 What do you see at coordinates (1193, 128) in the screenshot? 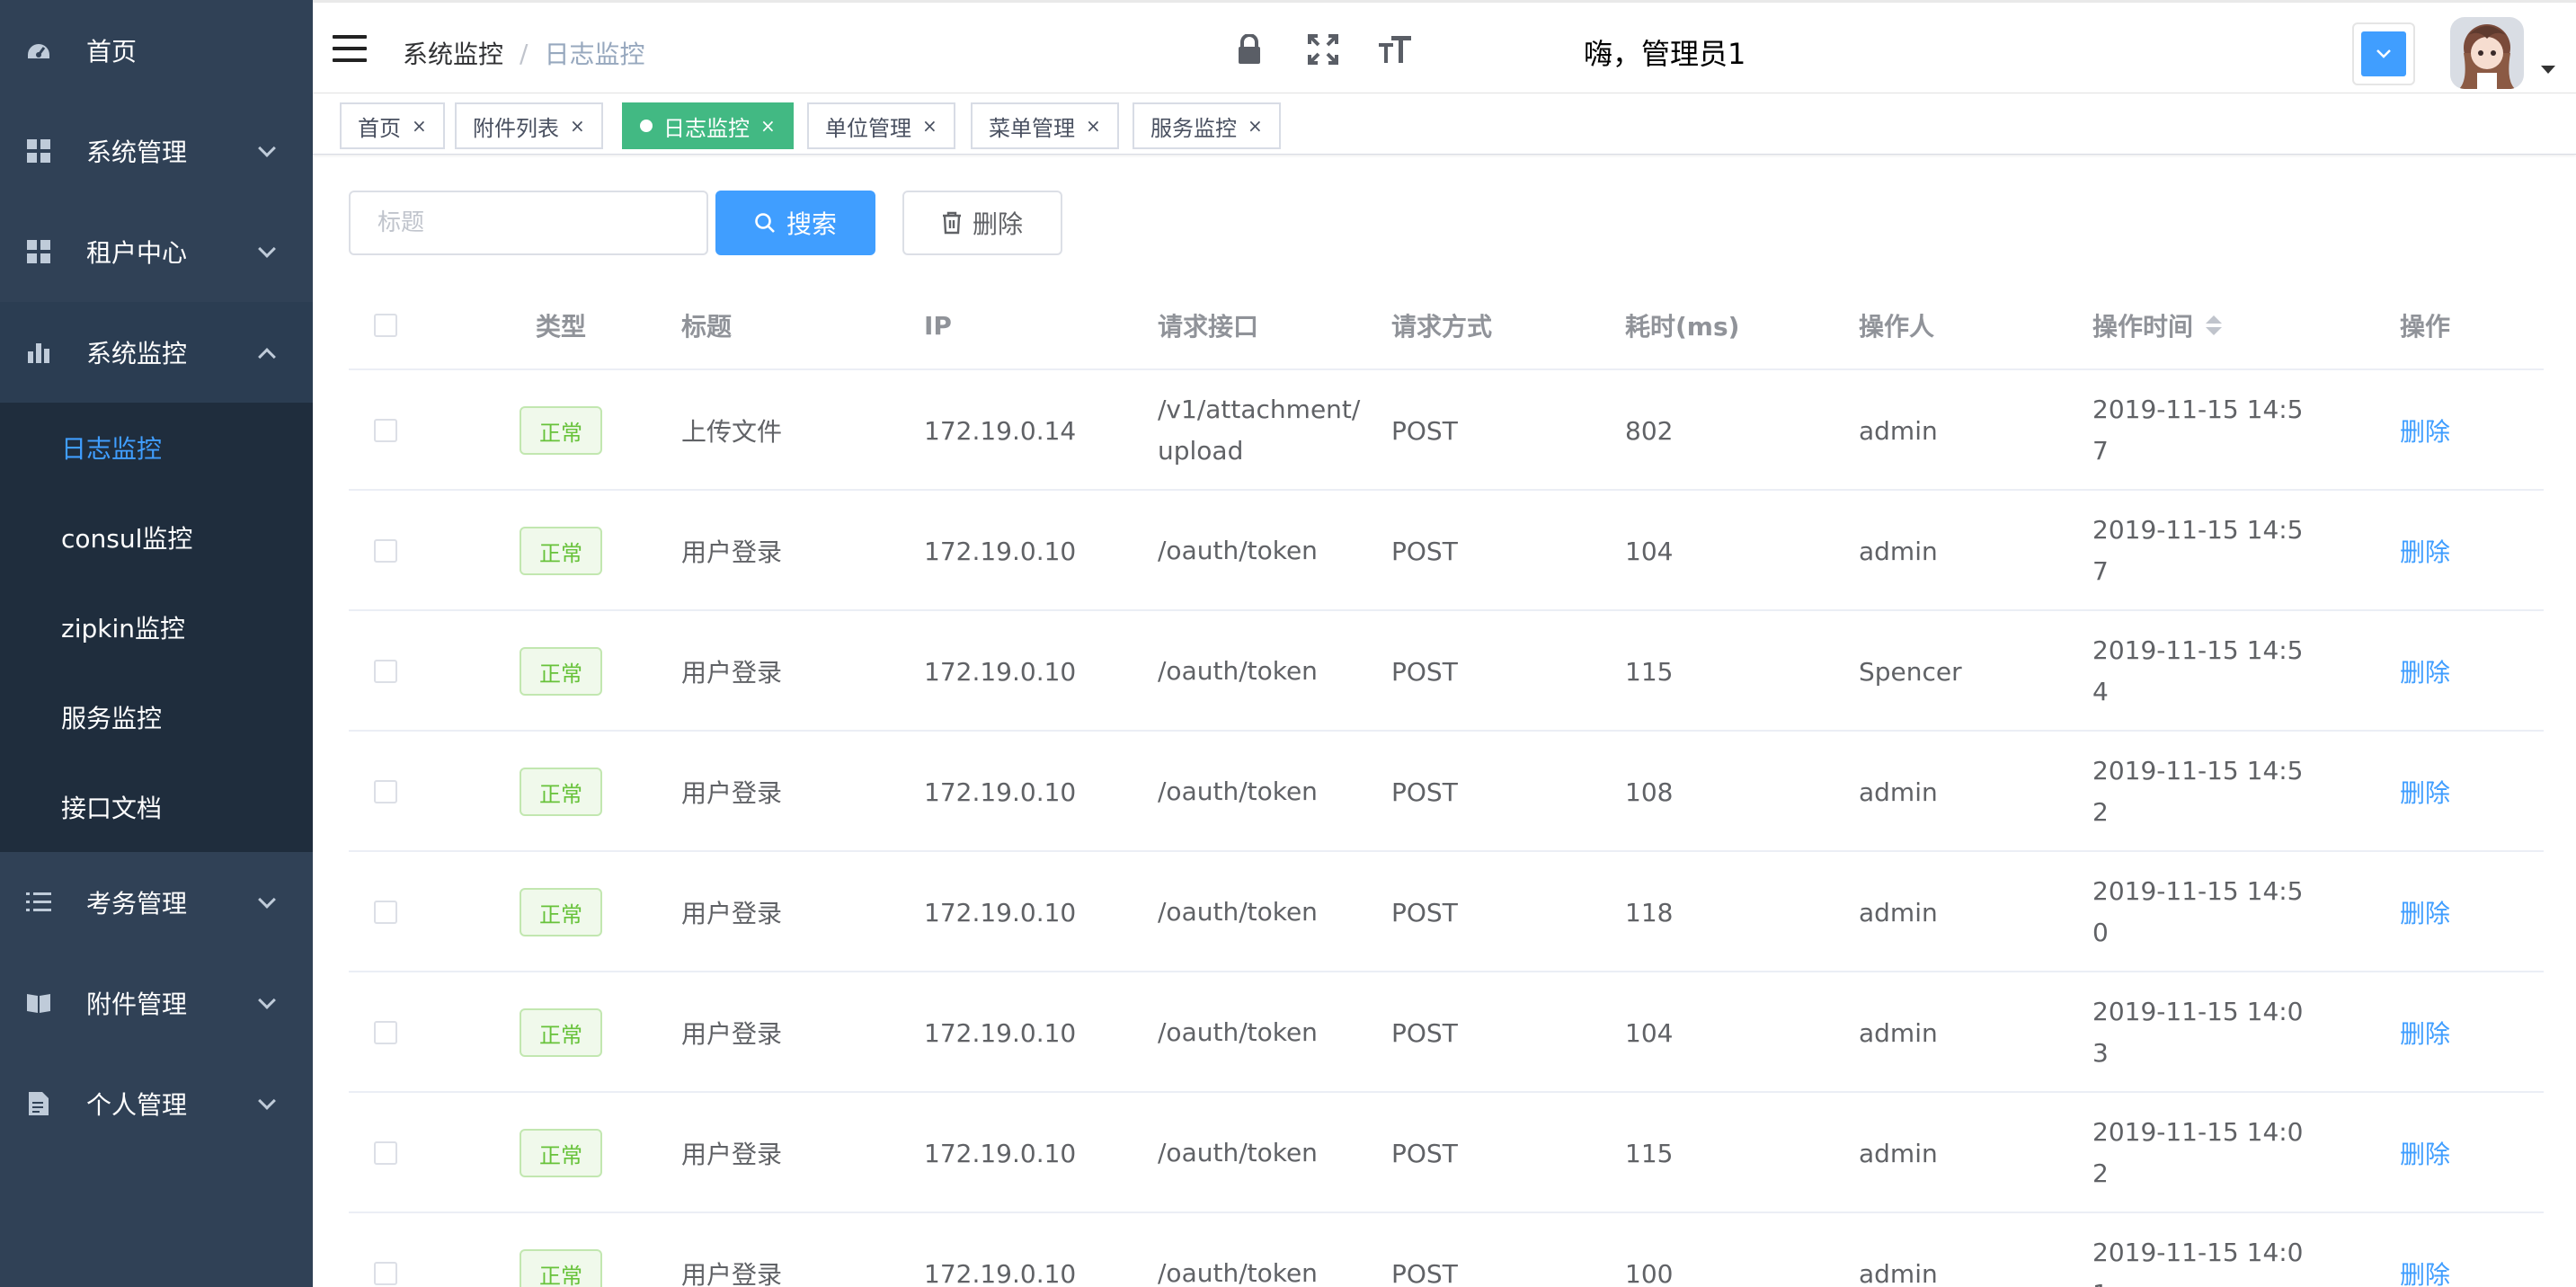
I see `tag-label: 服务监控` at bounding box center [1193, 128].